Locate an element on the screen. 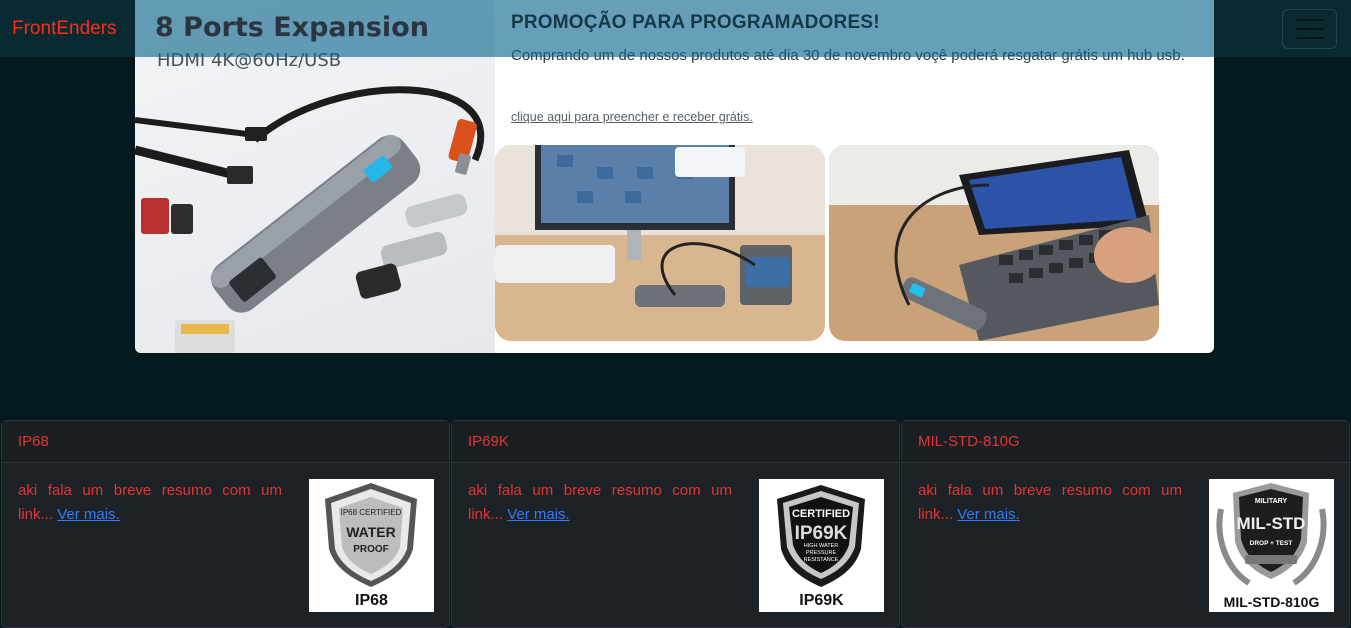  shield-icon: MILITARY MIL-STD DROP + TEST is located at coordinates (1271, 534).